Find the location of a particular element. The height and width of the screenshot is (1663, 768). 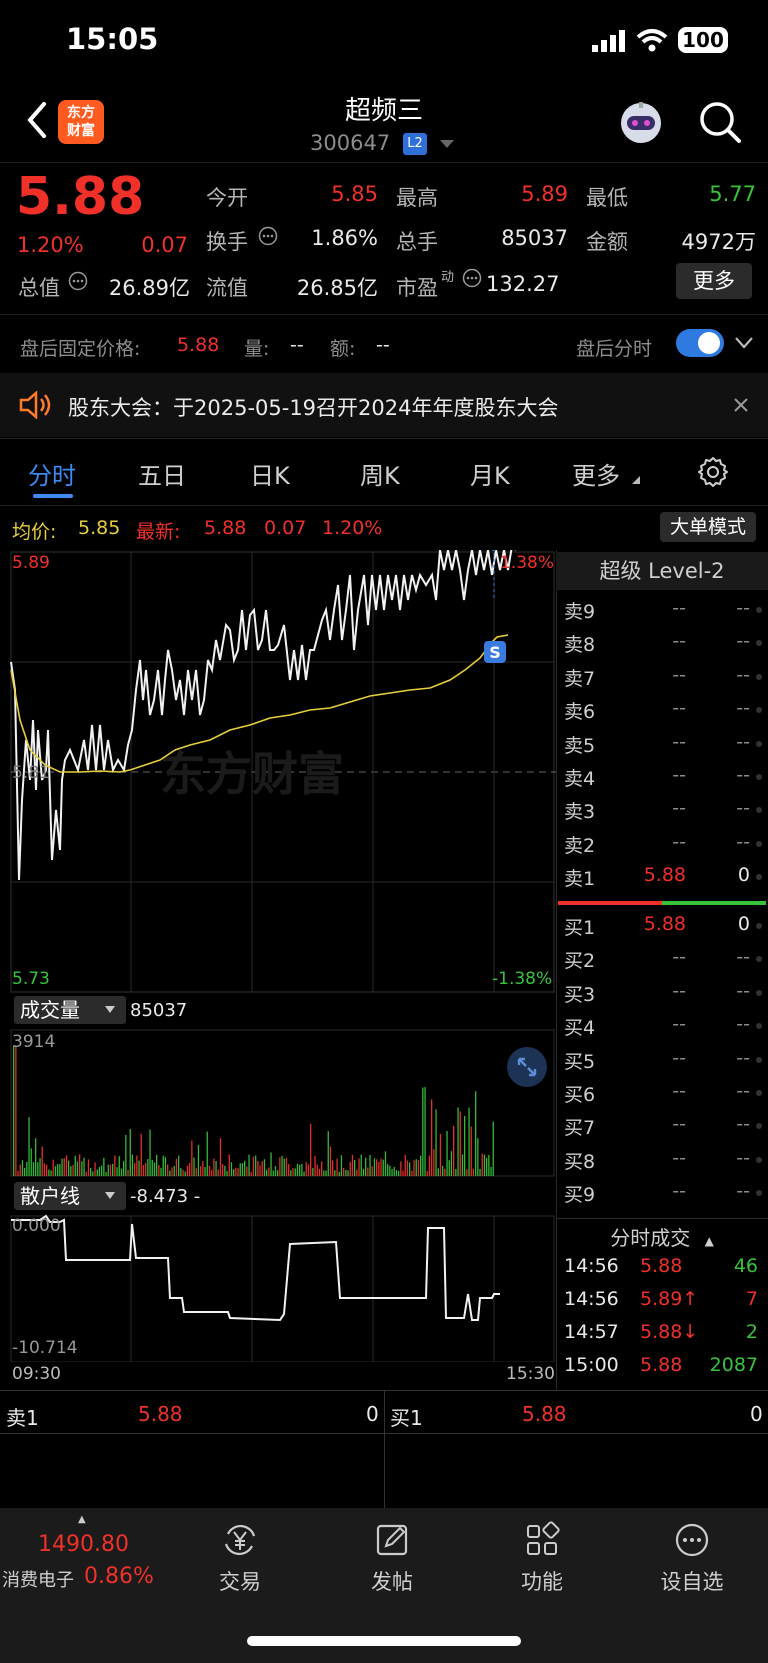

bid-row: 买4 -- -- is located at coordinates (664, 1029).